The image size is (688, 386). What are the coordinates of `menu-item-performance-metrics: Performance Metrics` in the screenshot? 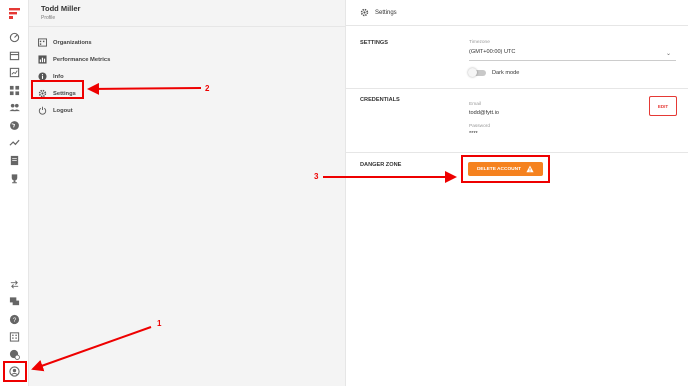 It's located at (187, 59).